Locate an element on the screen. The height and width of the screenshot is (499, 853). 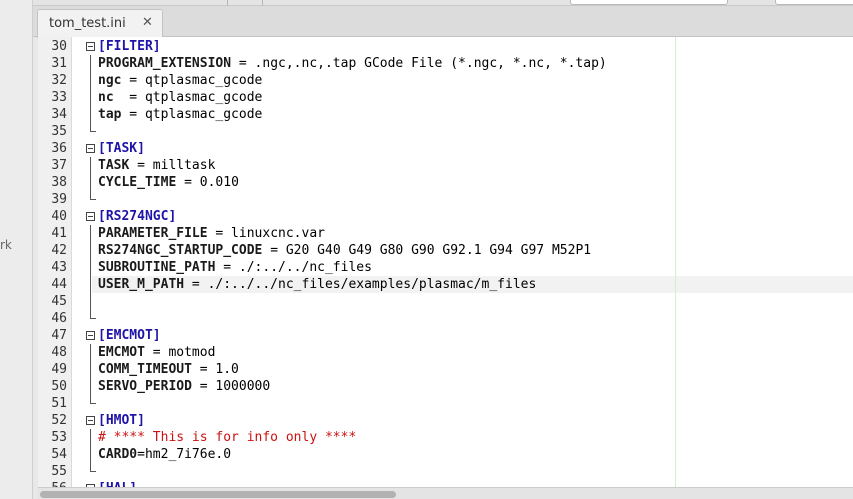
code-line: 54 CARD0=hm2_7i76e.0 is located at coordinates (445, 454).